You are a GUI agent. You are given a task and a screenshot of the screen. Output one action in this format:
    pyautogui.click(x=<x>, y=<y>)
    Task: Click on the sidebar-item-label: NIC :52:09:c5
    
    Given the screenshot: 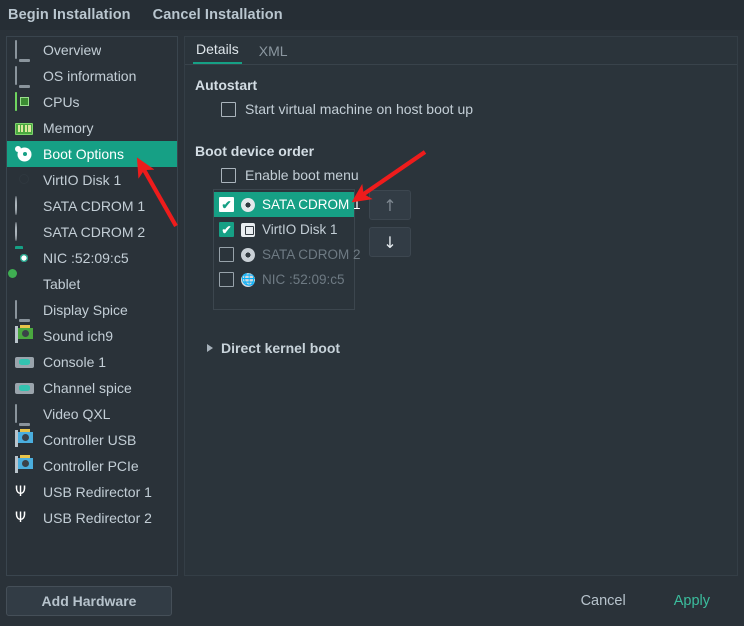 What is the action you would take?
    pyautogui.click(x=86, y=258)
    